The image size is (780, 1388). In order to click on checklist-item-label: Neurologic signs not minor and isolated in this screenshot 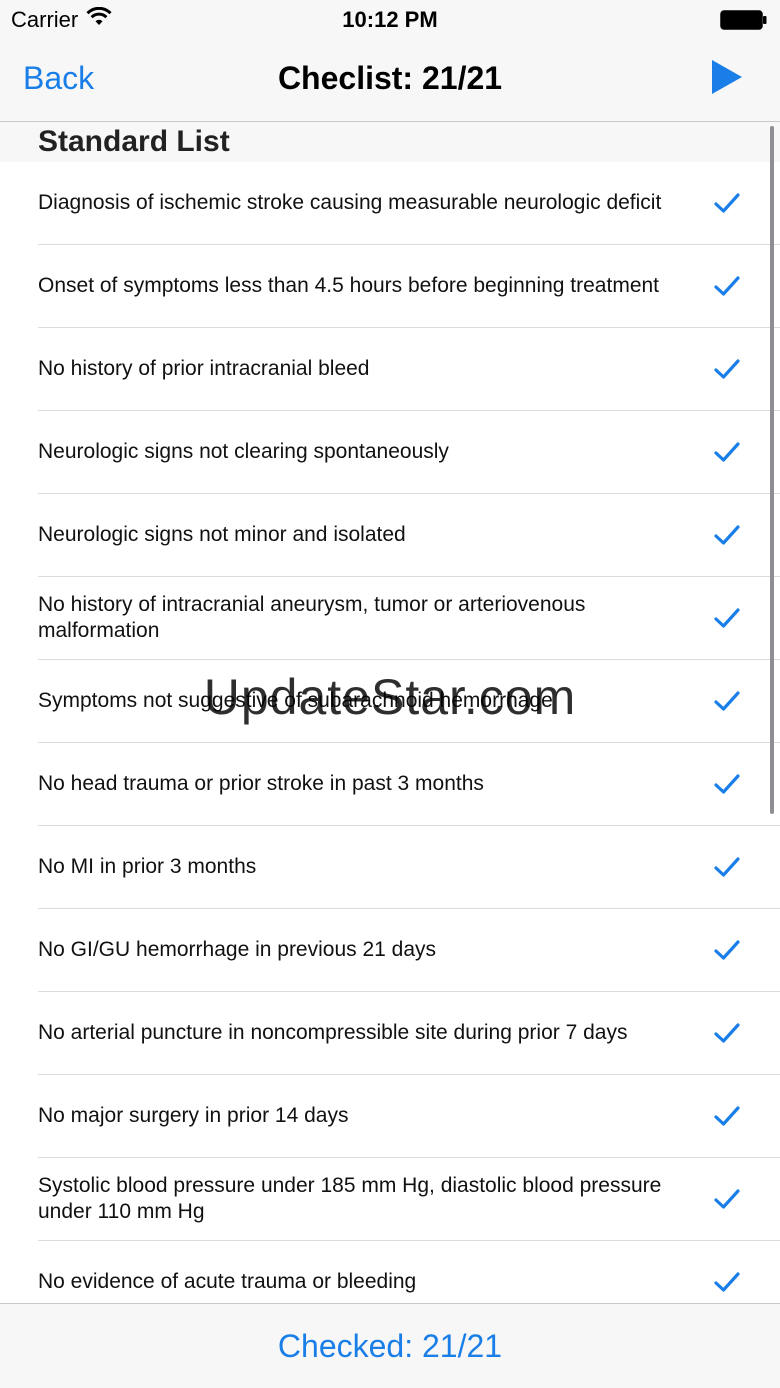, I will do `click(222, 534)`.